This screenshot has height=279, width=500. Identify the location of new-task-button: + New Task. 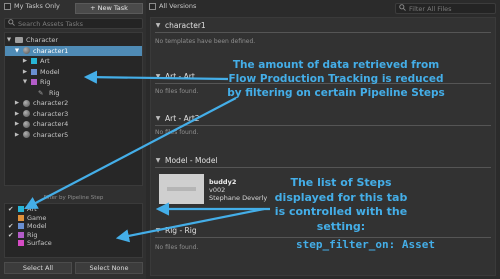
(109, 8).